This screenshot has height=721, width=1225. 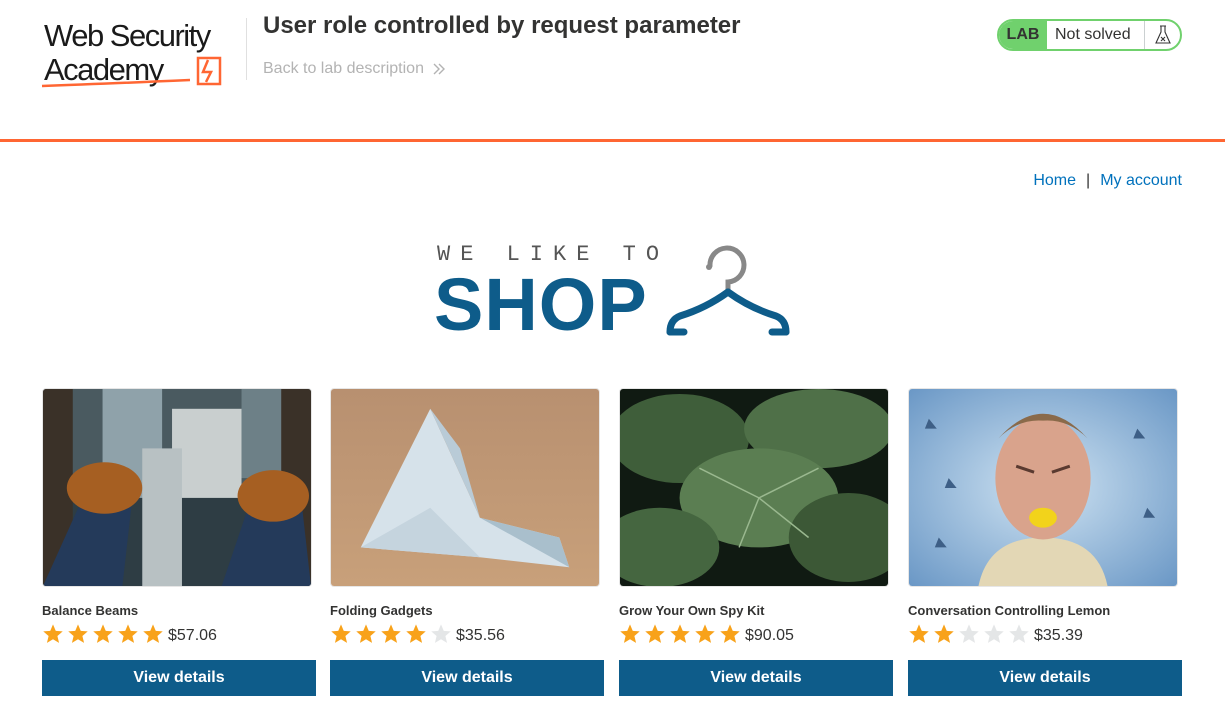 I want to click on product-card: Balance Beams $57.06 View details, so click(x=179, y=542).